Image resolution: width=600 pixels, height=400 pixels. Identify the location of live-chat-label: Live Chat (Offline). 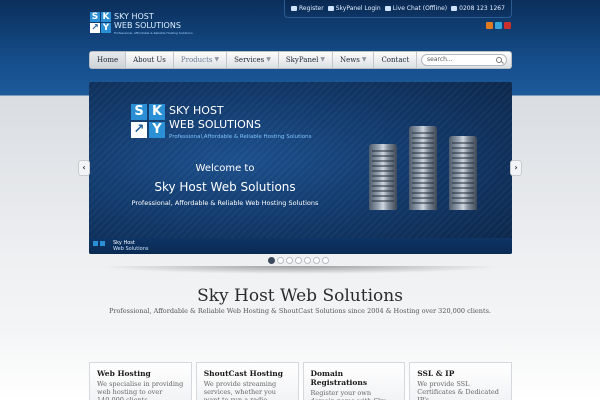
(420, 8).